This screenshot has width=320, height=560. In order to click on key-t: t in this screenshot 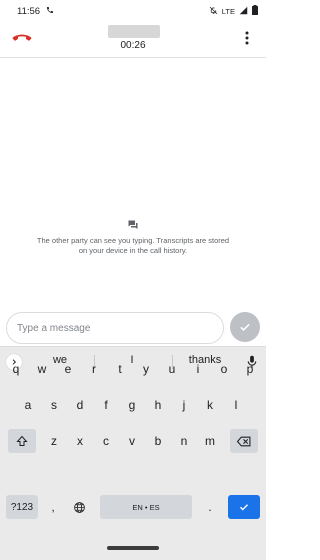, I will do `click(120, 369)`.